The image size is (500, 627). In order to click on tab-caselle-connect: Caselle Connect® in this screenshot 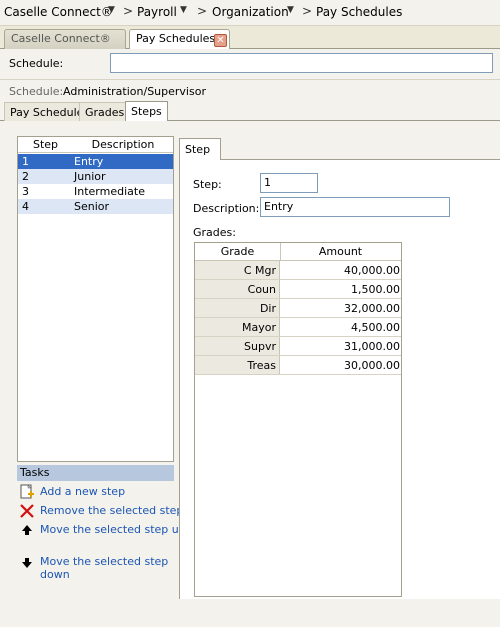, I will do `click(65, 39)`.